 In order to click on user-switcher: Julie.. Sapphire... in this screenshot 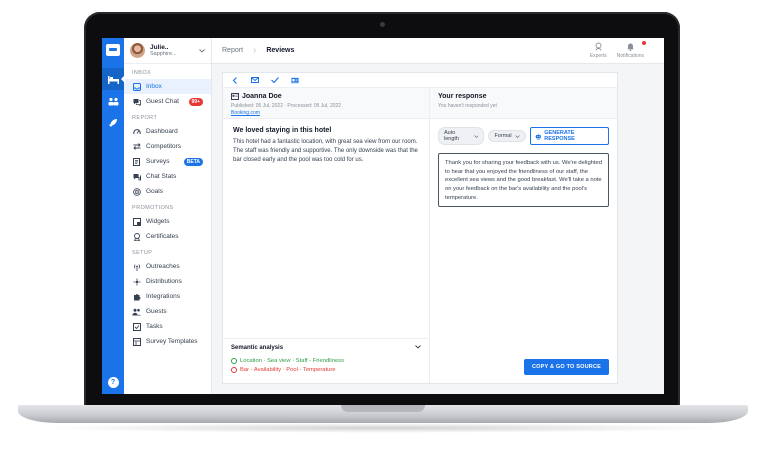, I will do `click(167, 51)`.